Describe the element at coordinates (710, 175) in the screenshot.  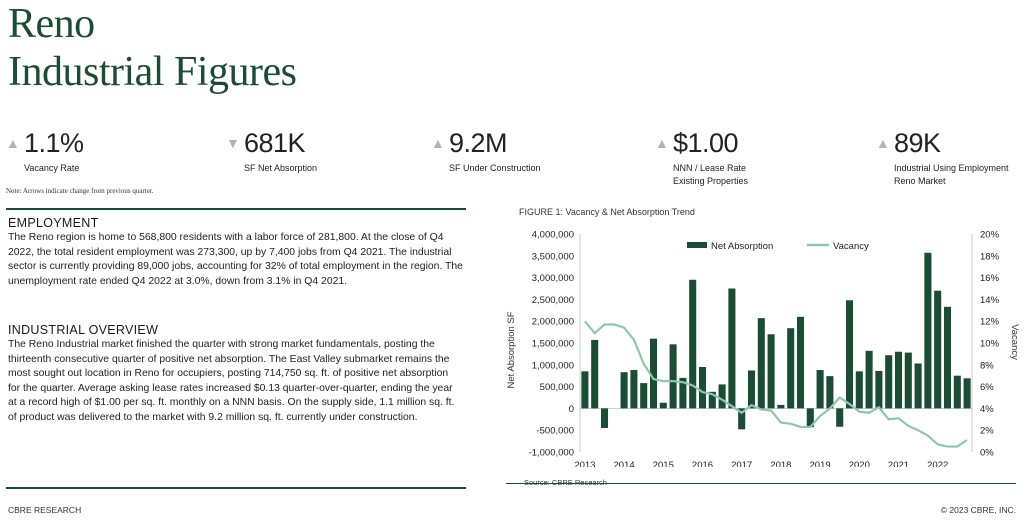
I see `stat-label: NNN / Lease Rate Existing Properties` at that location.